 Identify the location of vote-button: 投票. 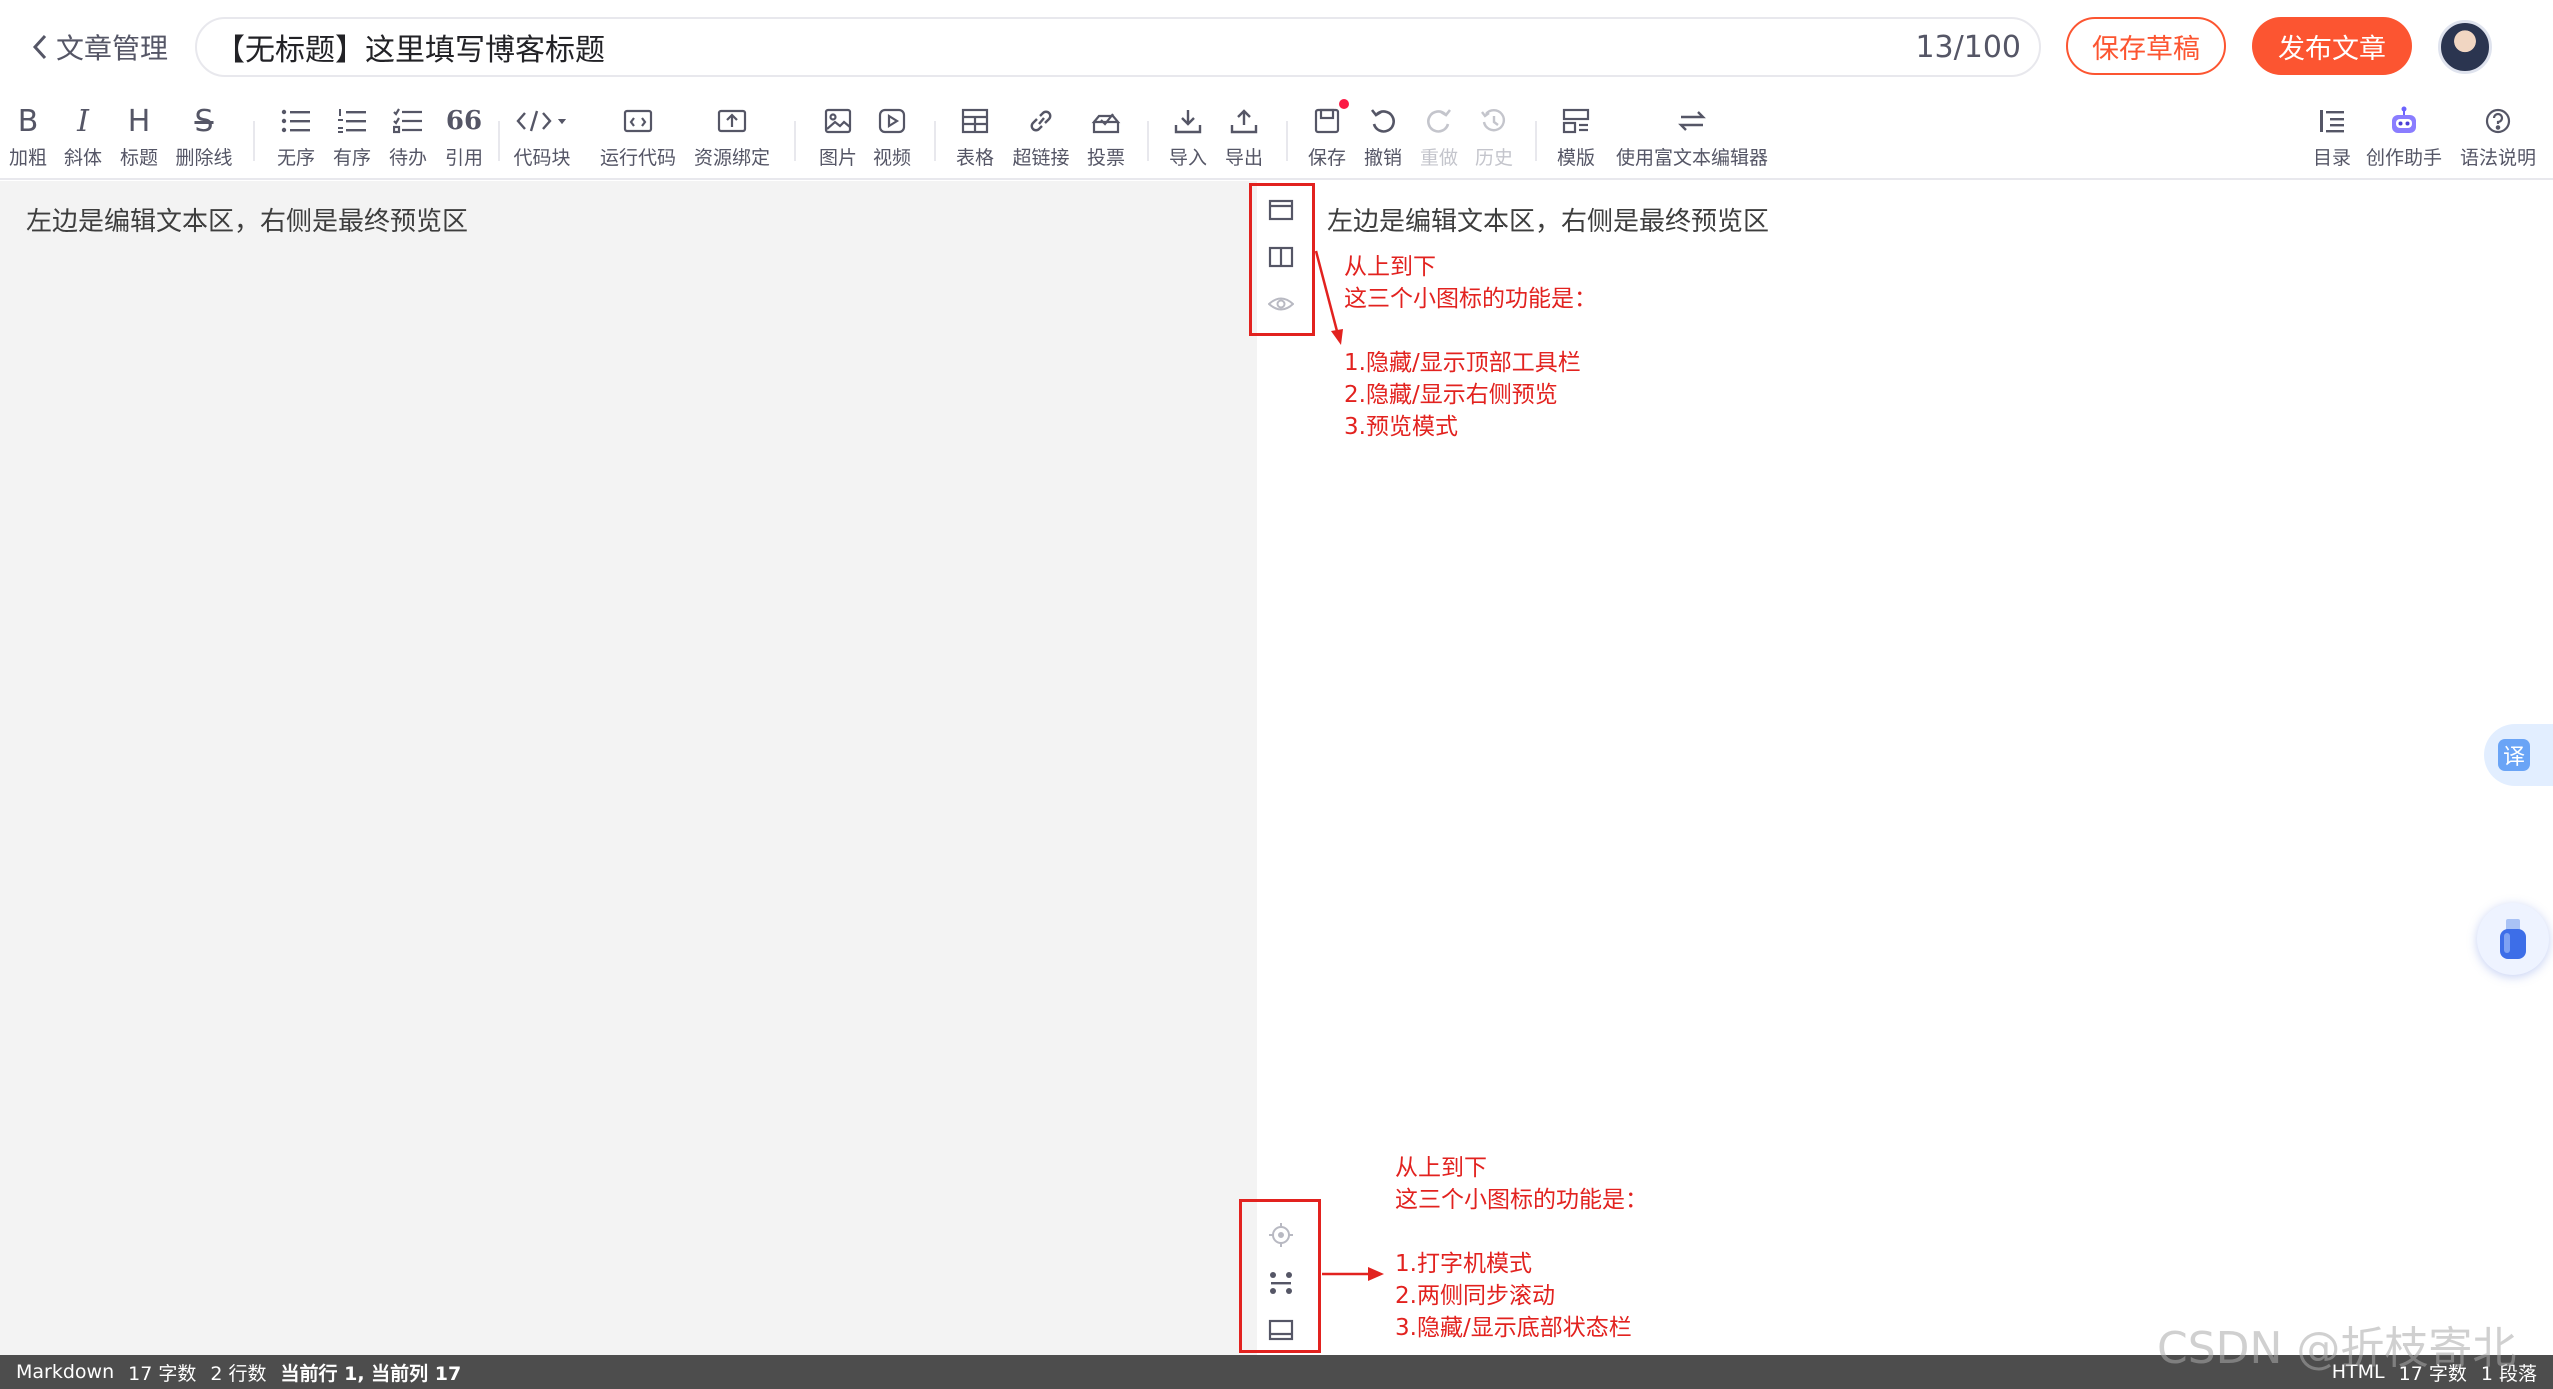
(1106, 136).